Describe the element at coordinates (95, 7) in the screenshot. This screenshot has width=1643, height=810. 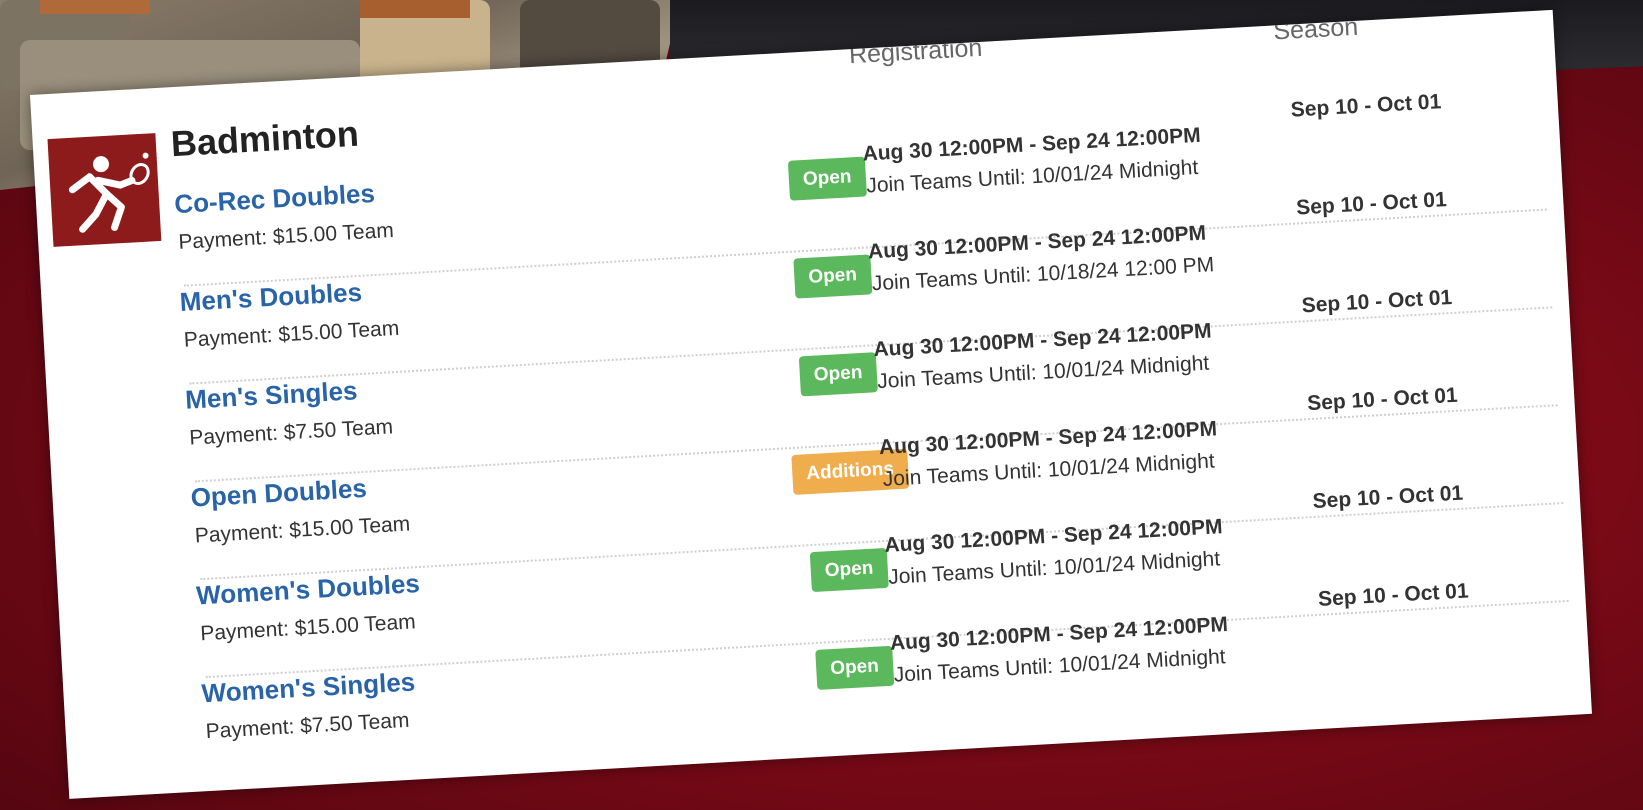
I see `photo-table` at that location.